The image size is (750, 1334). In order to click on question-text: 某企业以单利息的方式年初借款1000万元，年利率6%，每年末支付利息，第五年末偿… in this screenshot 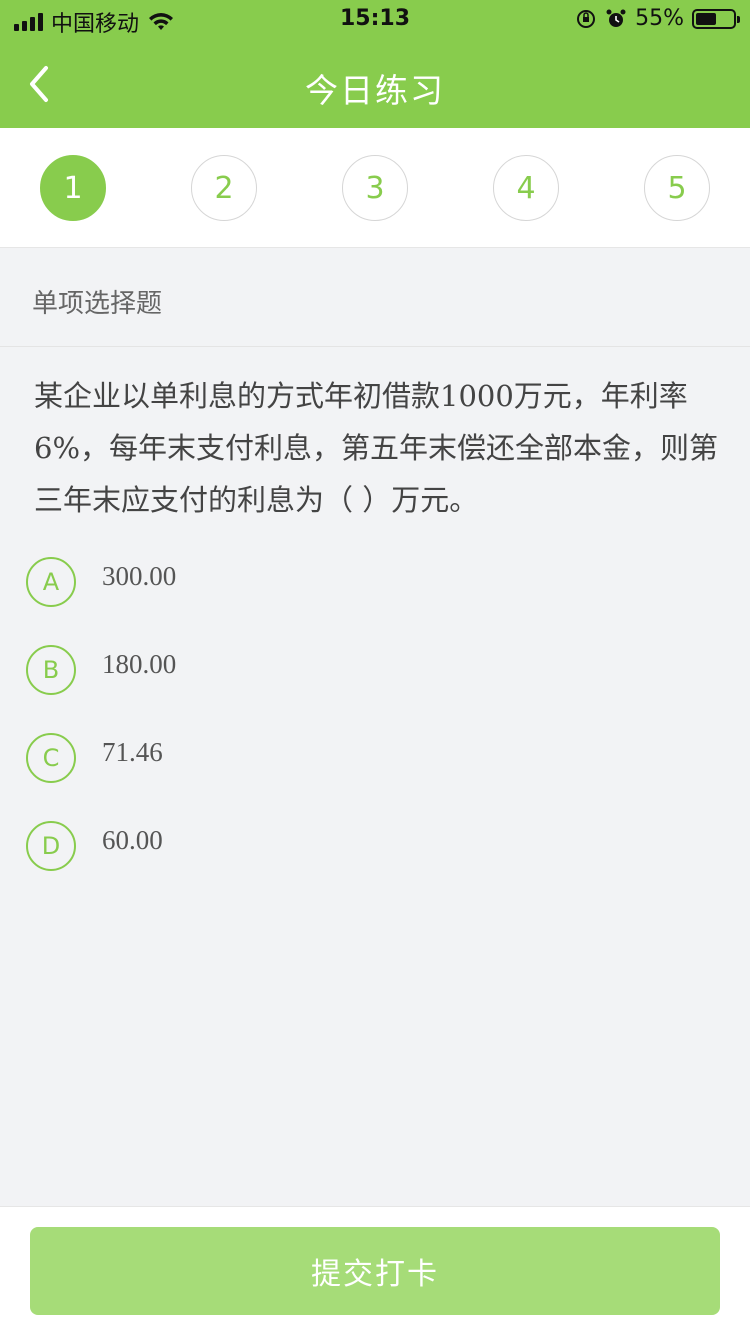, I will do `click(376, 448)`.